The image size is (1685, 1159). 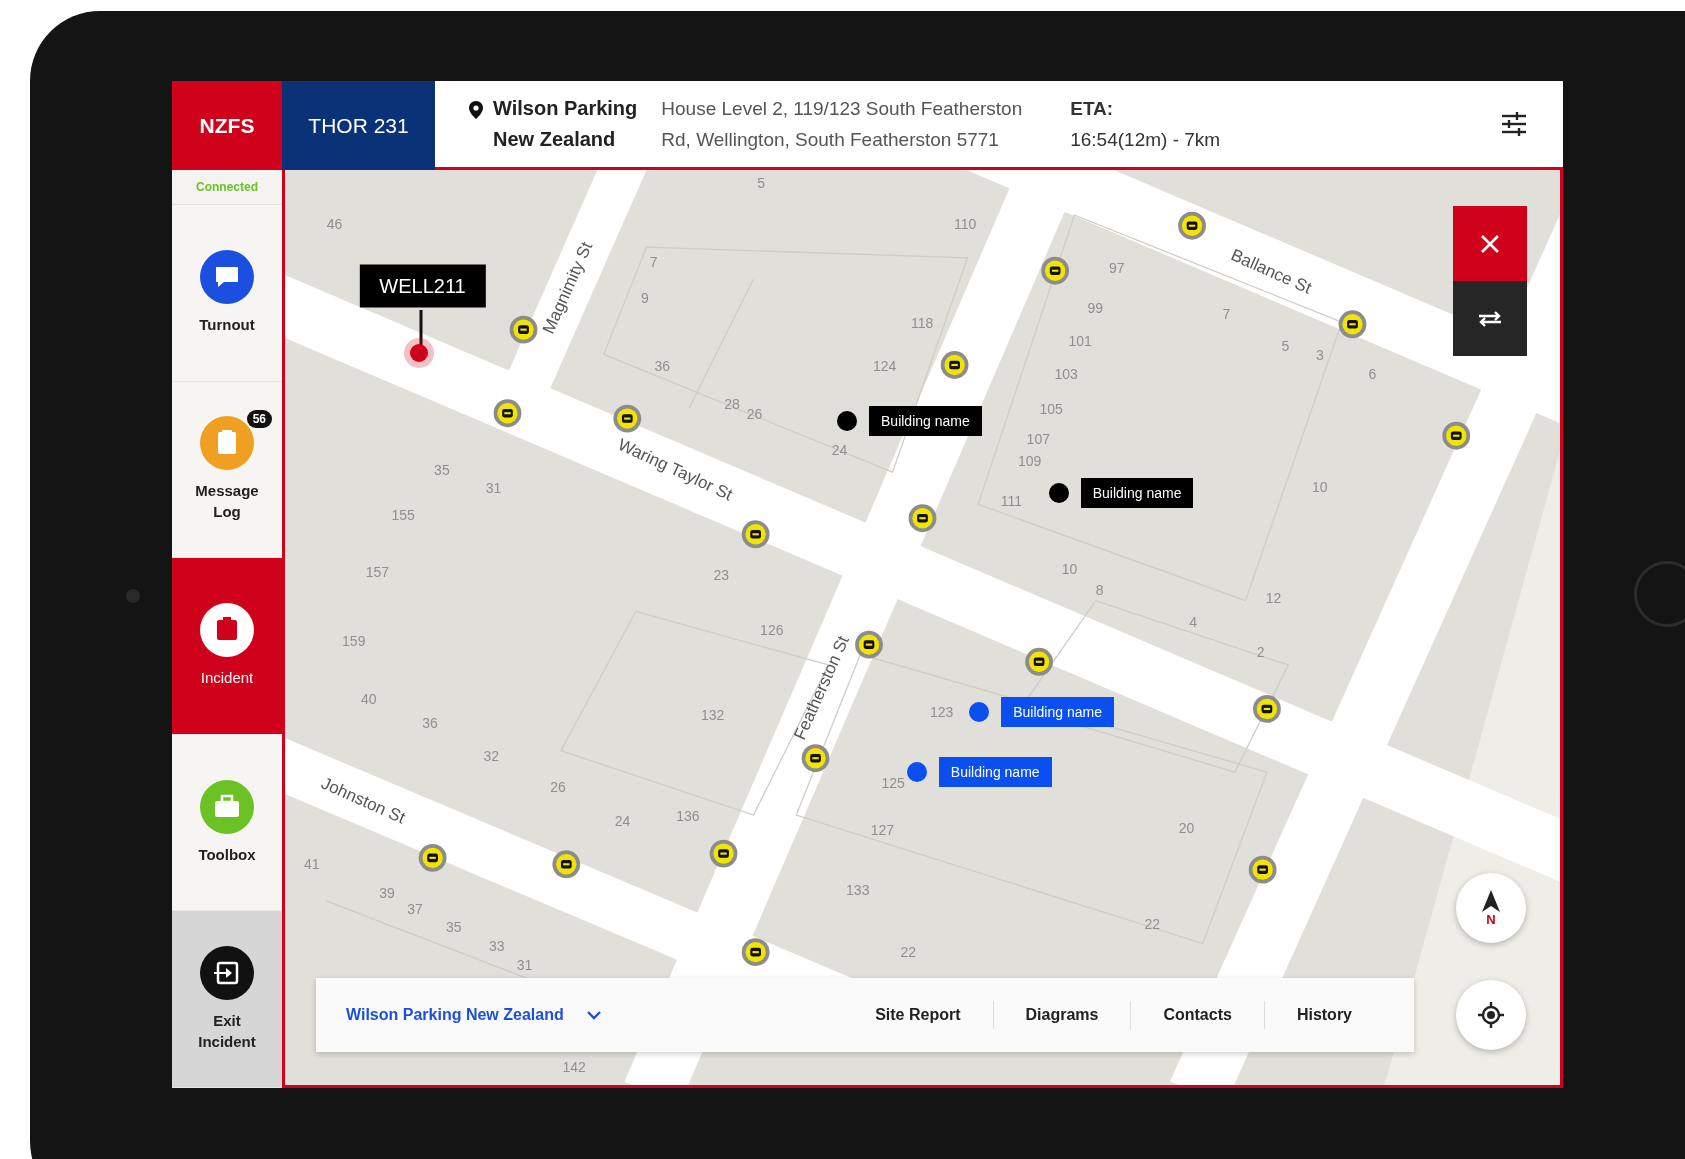 What do you see at coordinates (713, 714) in the screenshot?
I see `house-number: 132` at bounding box center [713, 714].